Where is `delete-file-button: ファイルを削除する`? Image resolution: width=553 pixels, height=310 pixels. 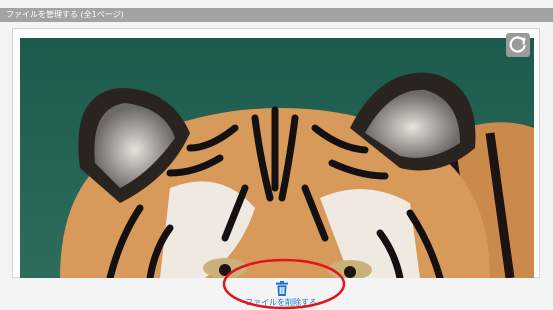 delete-file-button: ファイルを削除する is located at coordinates (281, 294).